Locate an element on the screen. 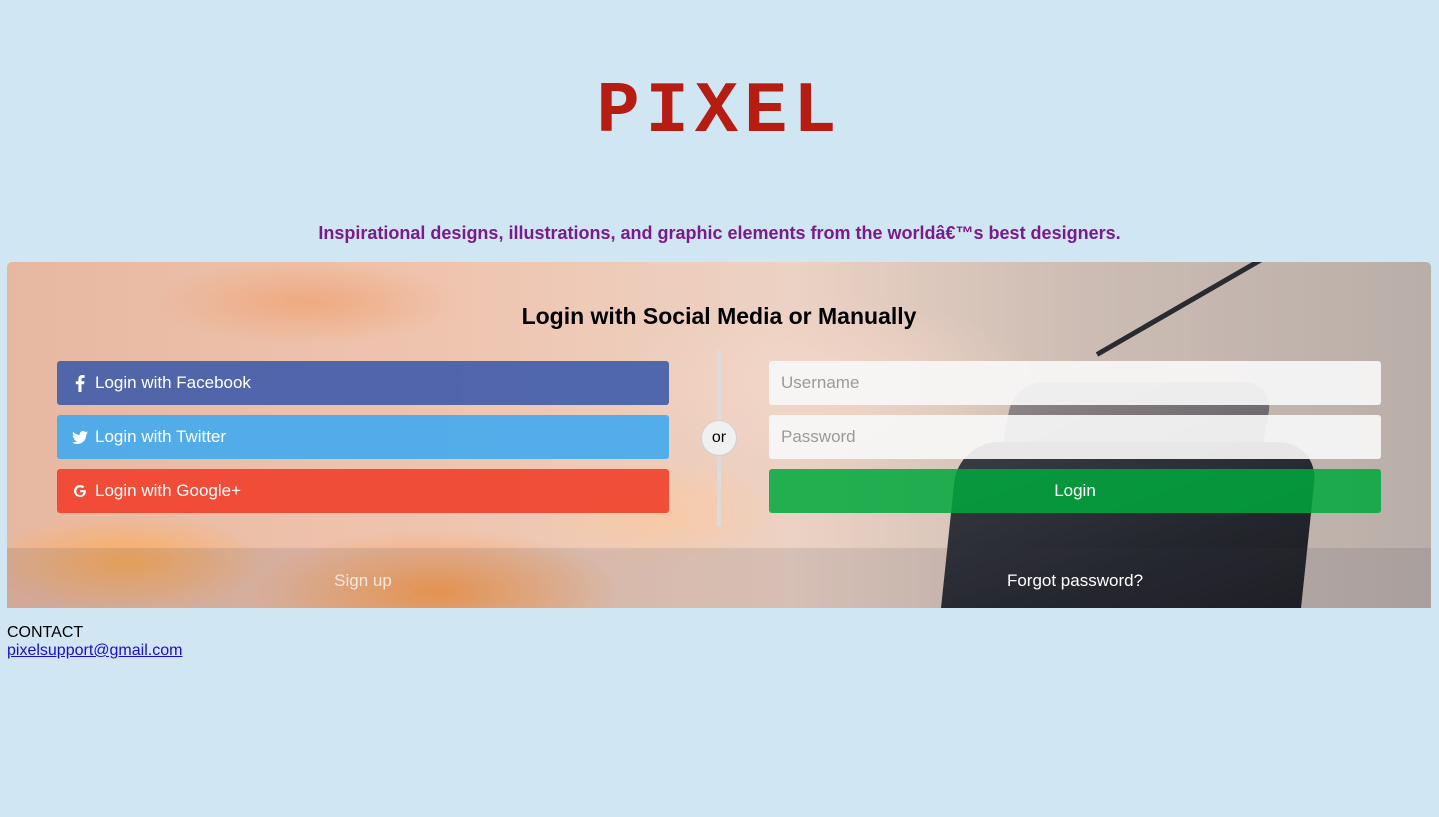 Image resolution: width=1439 pixels, height=817 pixels. signup-link: Sign up is located at coordinates (363, 581).